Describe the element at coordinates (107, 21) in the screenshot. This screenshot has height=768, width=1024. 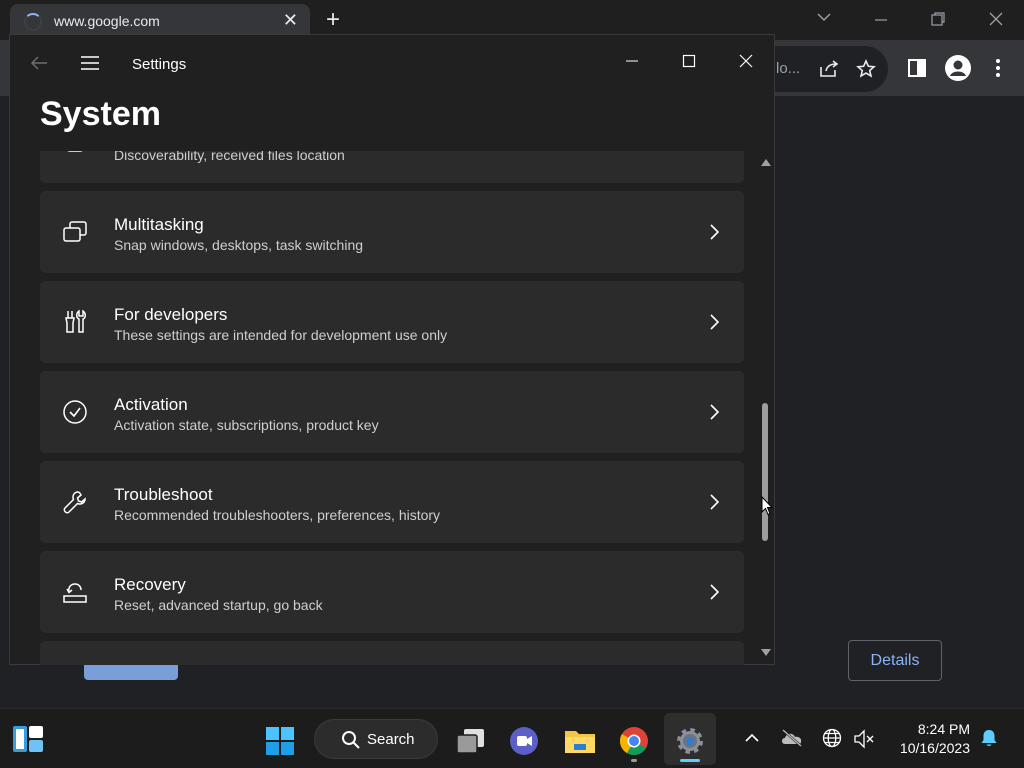
I see `tab-title: www.google.com` at that location.